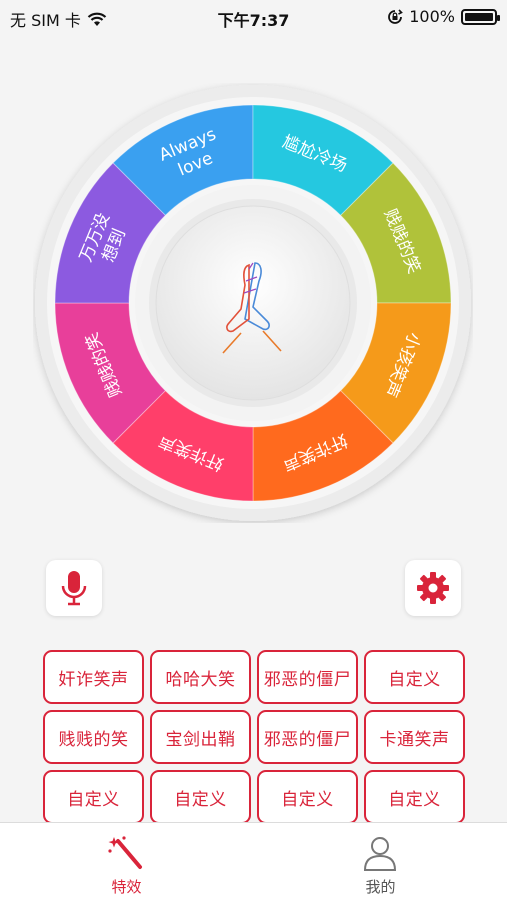 The width and height of the screenshot is (507, 900). I want to click on tab-mine-label: 我的, so click(380, 887).